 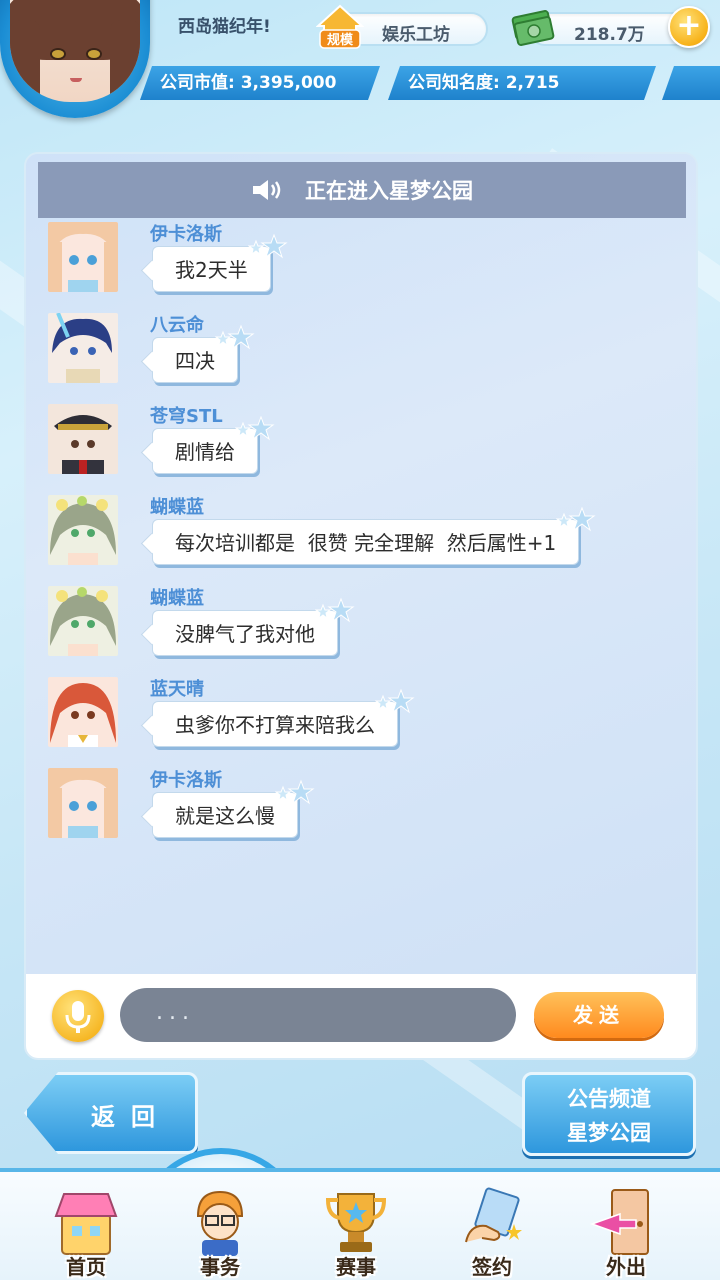 I want to click on cash-stack-icon, so click(x=533, y=28).